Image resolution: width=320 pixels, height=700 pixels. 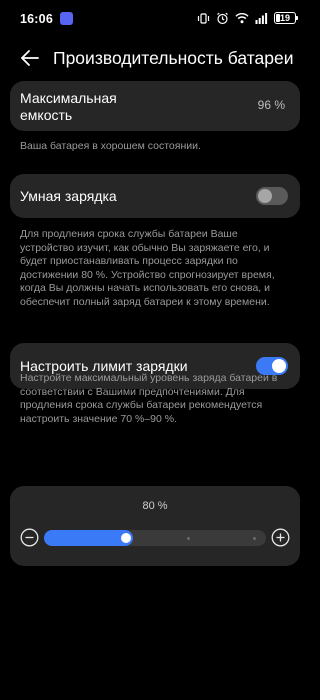 I want to click on smart-charging-label: Умная зарядка, so click(x=68, y=196).